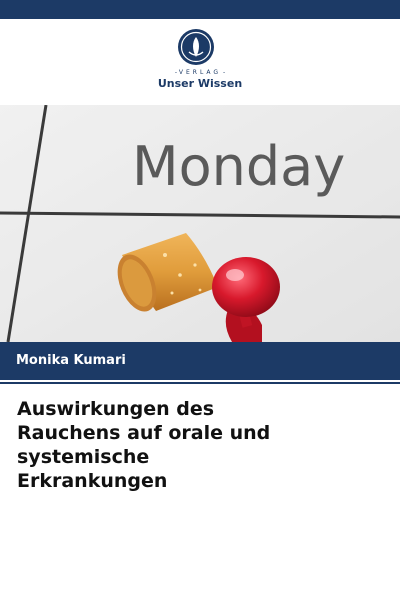  Describe the element at coordinates (92, 481) in the screenshot. I see `book-title-line: Erkrankungen` at that location.